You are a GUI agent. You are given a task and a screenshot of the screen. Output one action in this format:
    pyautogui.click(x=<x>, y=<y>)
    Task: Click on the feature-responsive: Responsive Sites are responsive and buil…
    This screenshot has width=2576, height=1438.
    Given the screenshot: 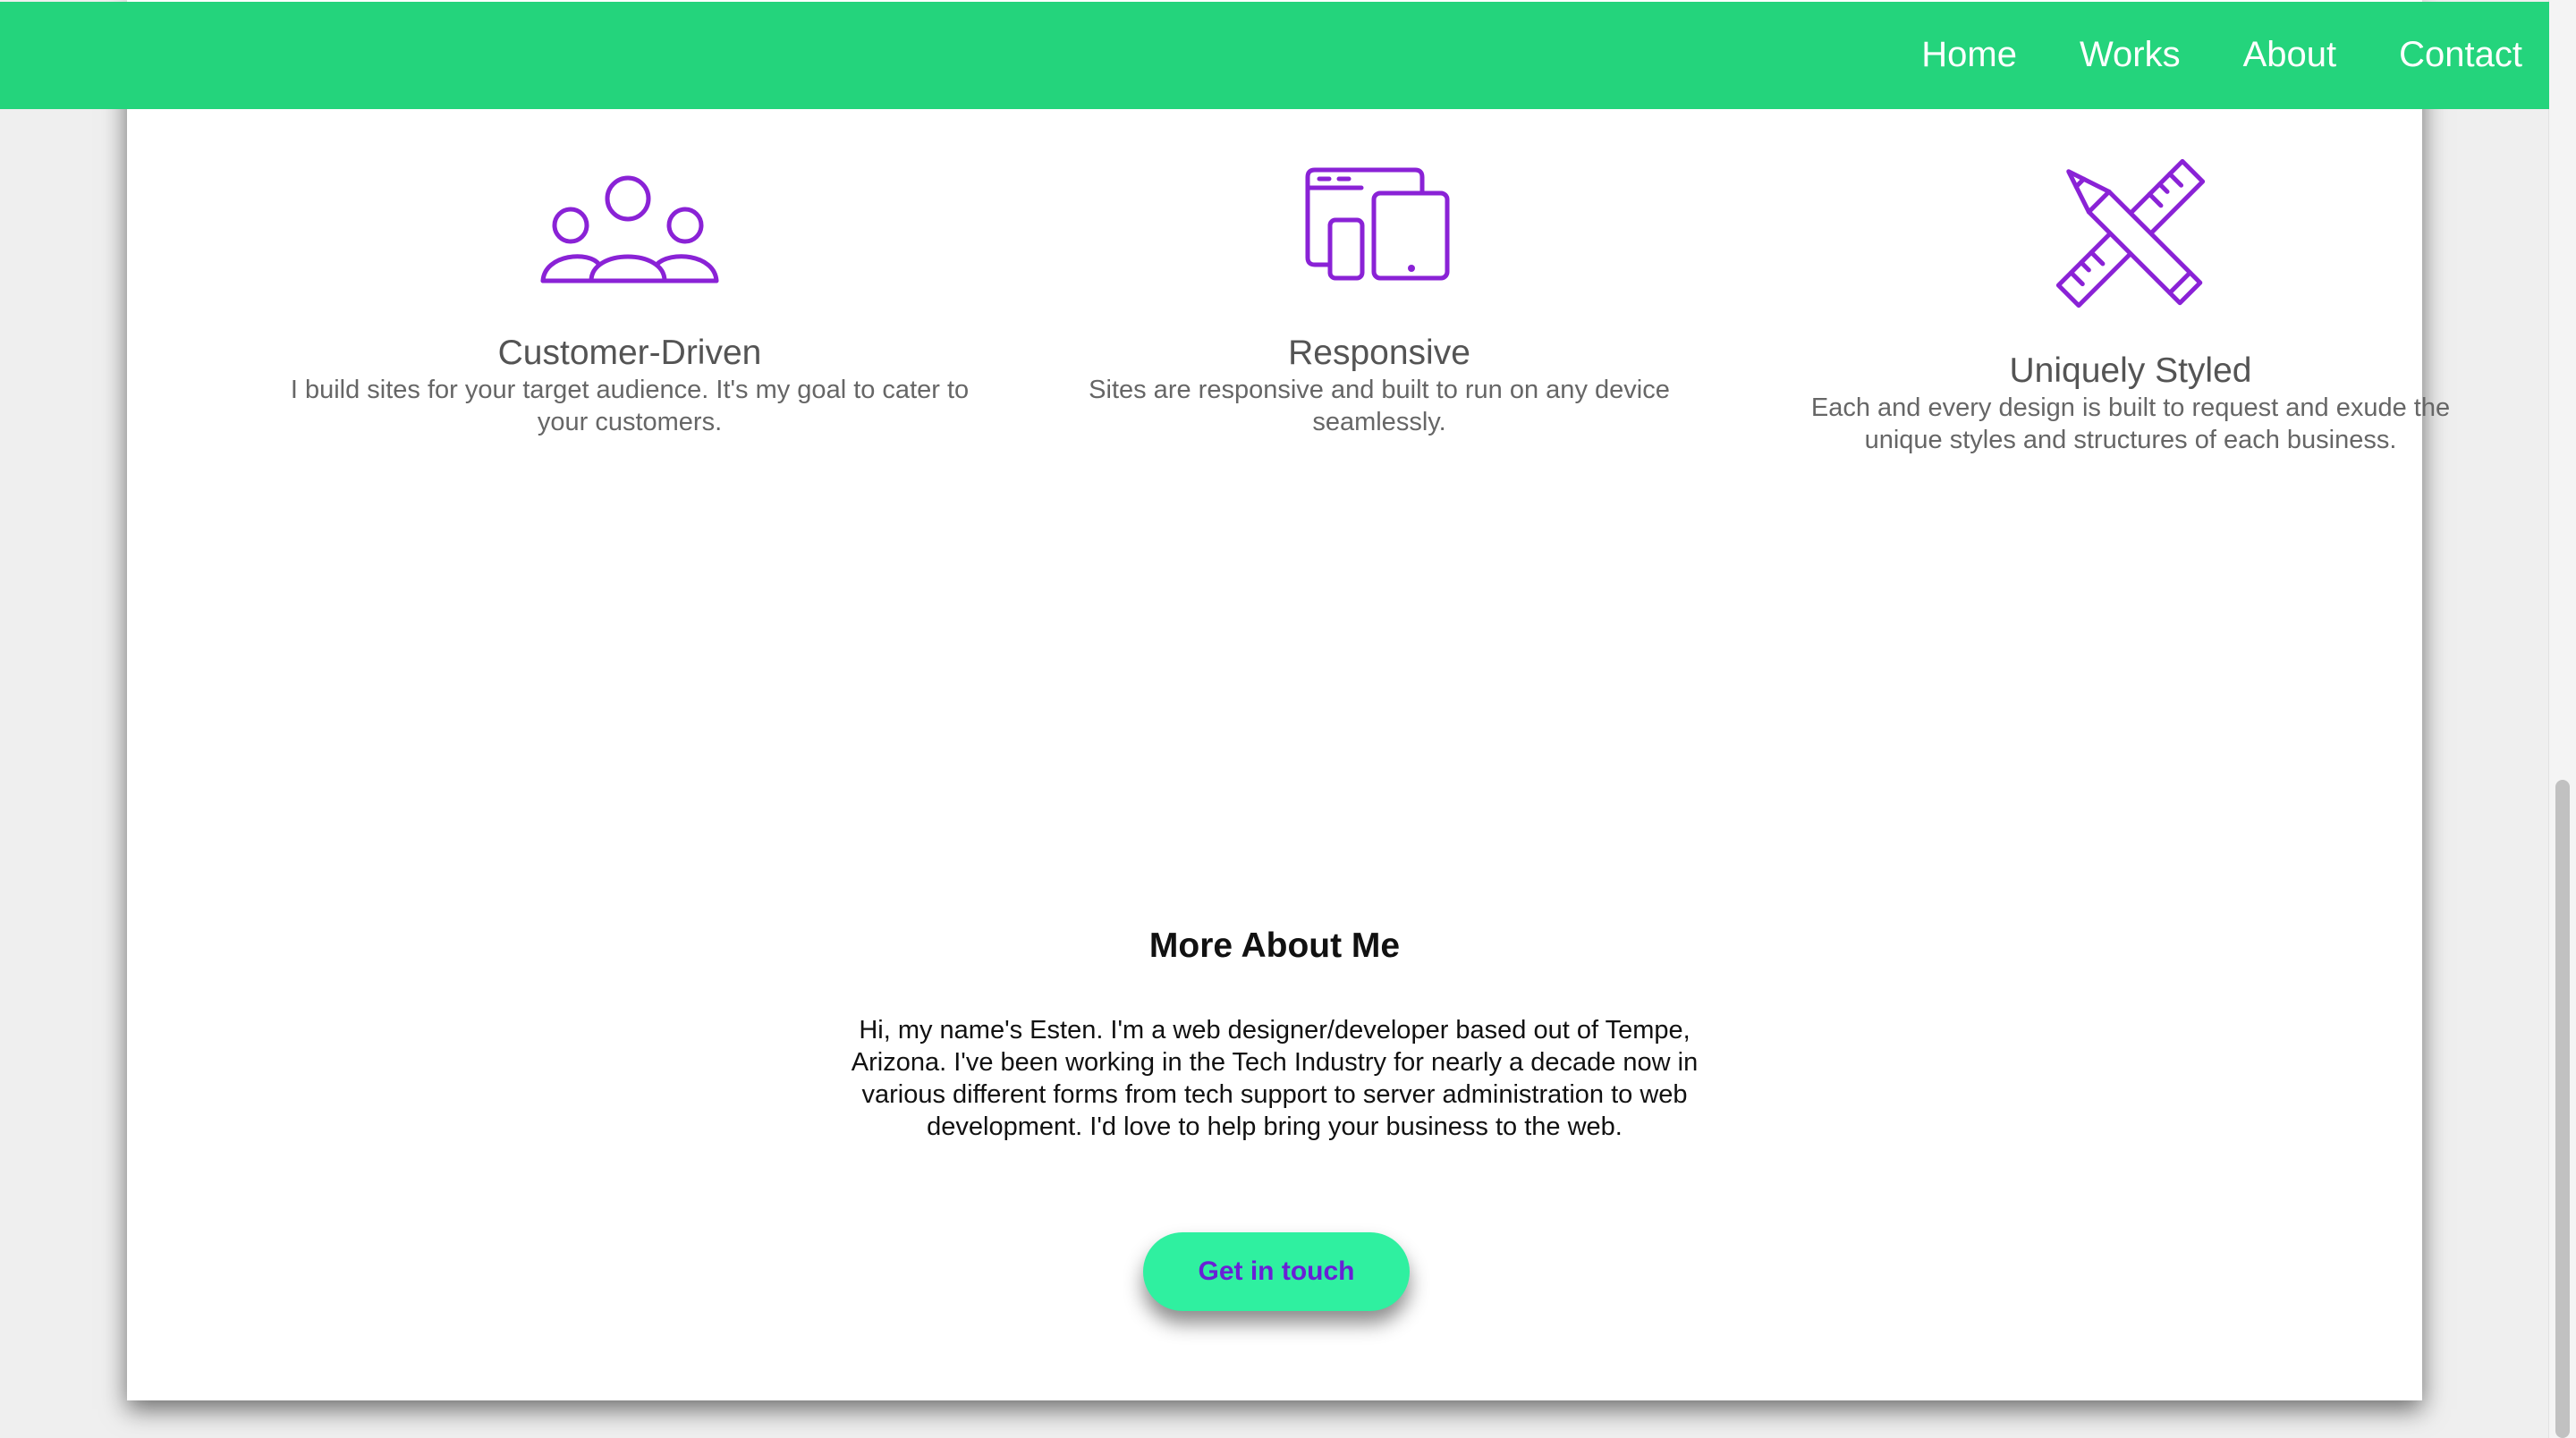 What is the action you would take?
    pyautogui.click(x=1379, y=297)
    